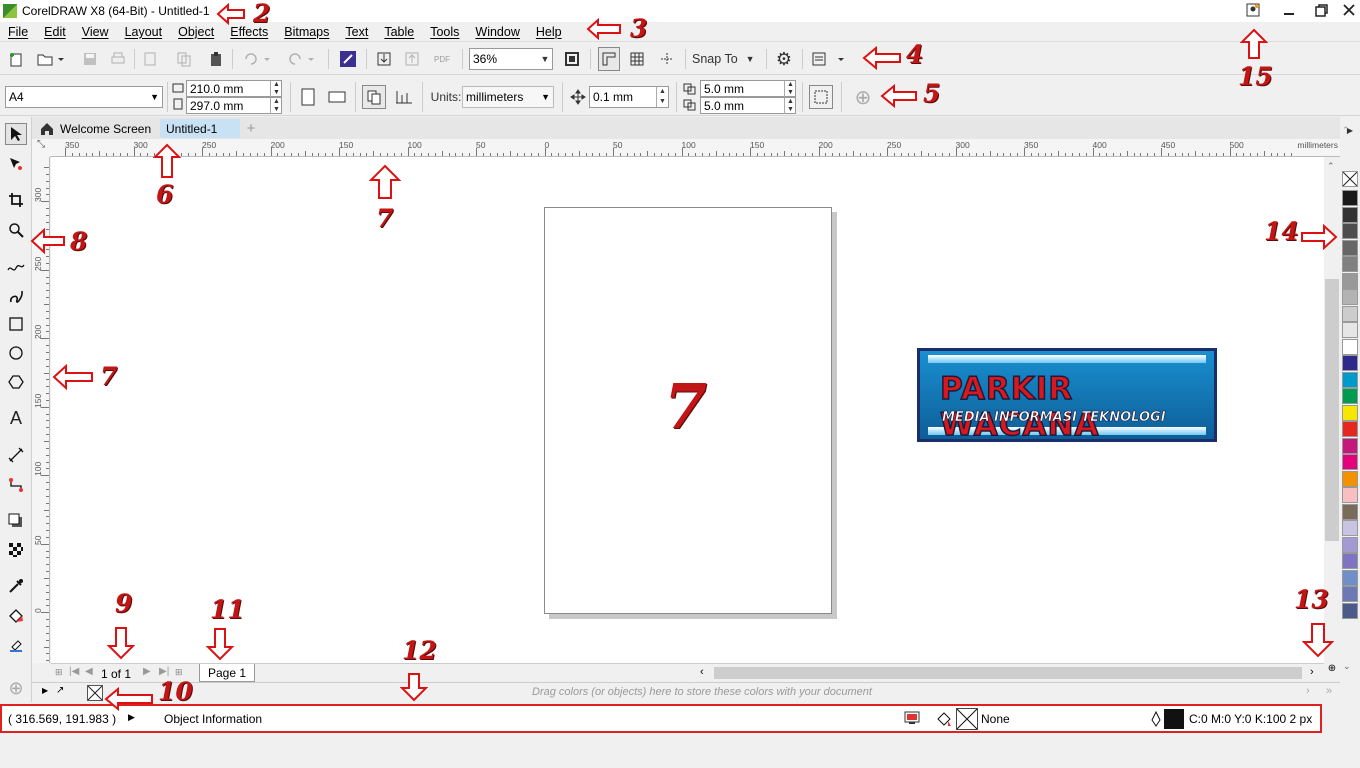 This screenshot has width=1360, height=768. What do you see at coordinates (384, 59) in the screenshot?
I see `import-icon` at bounding box center [384, 59].